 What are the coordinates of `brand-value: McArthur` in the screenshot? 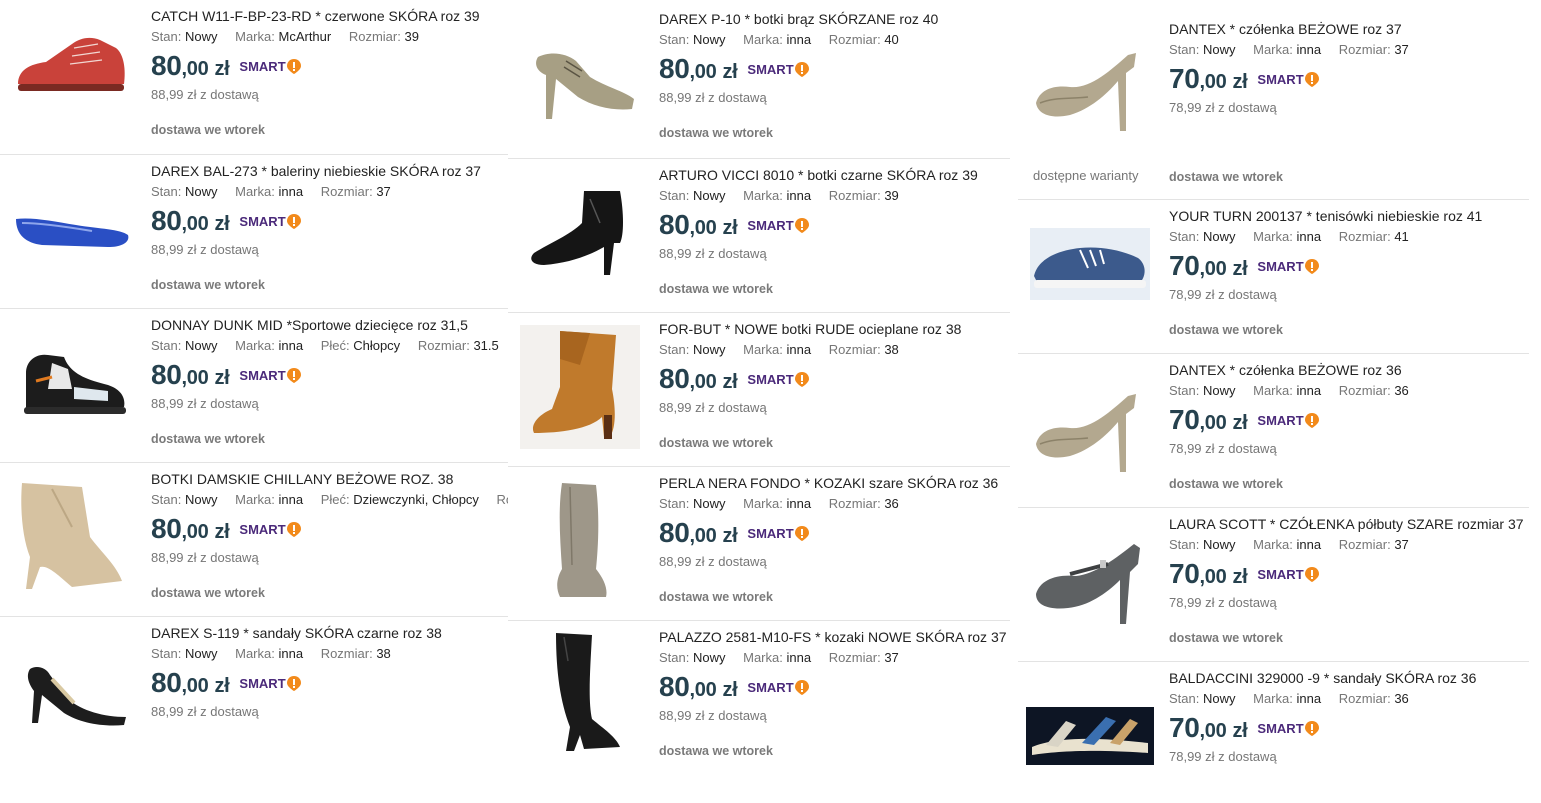 It's located at (305, 36).